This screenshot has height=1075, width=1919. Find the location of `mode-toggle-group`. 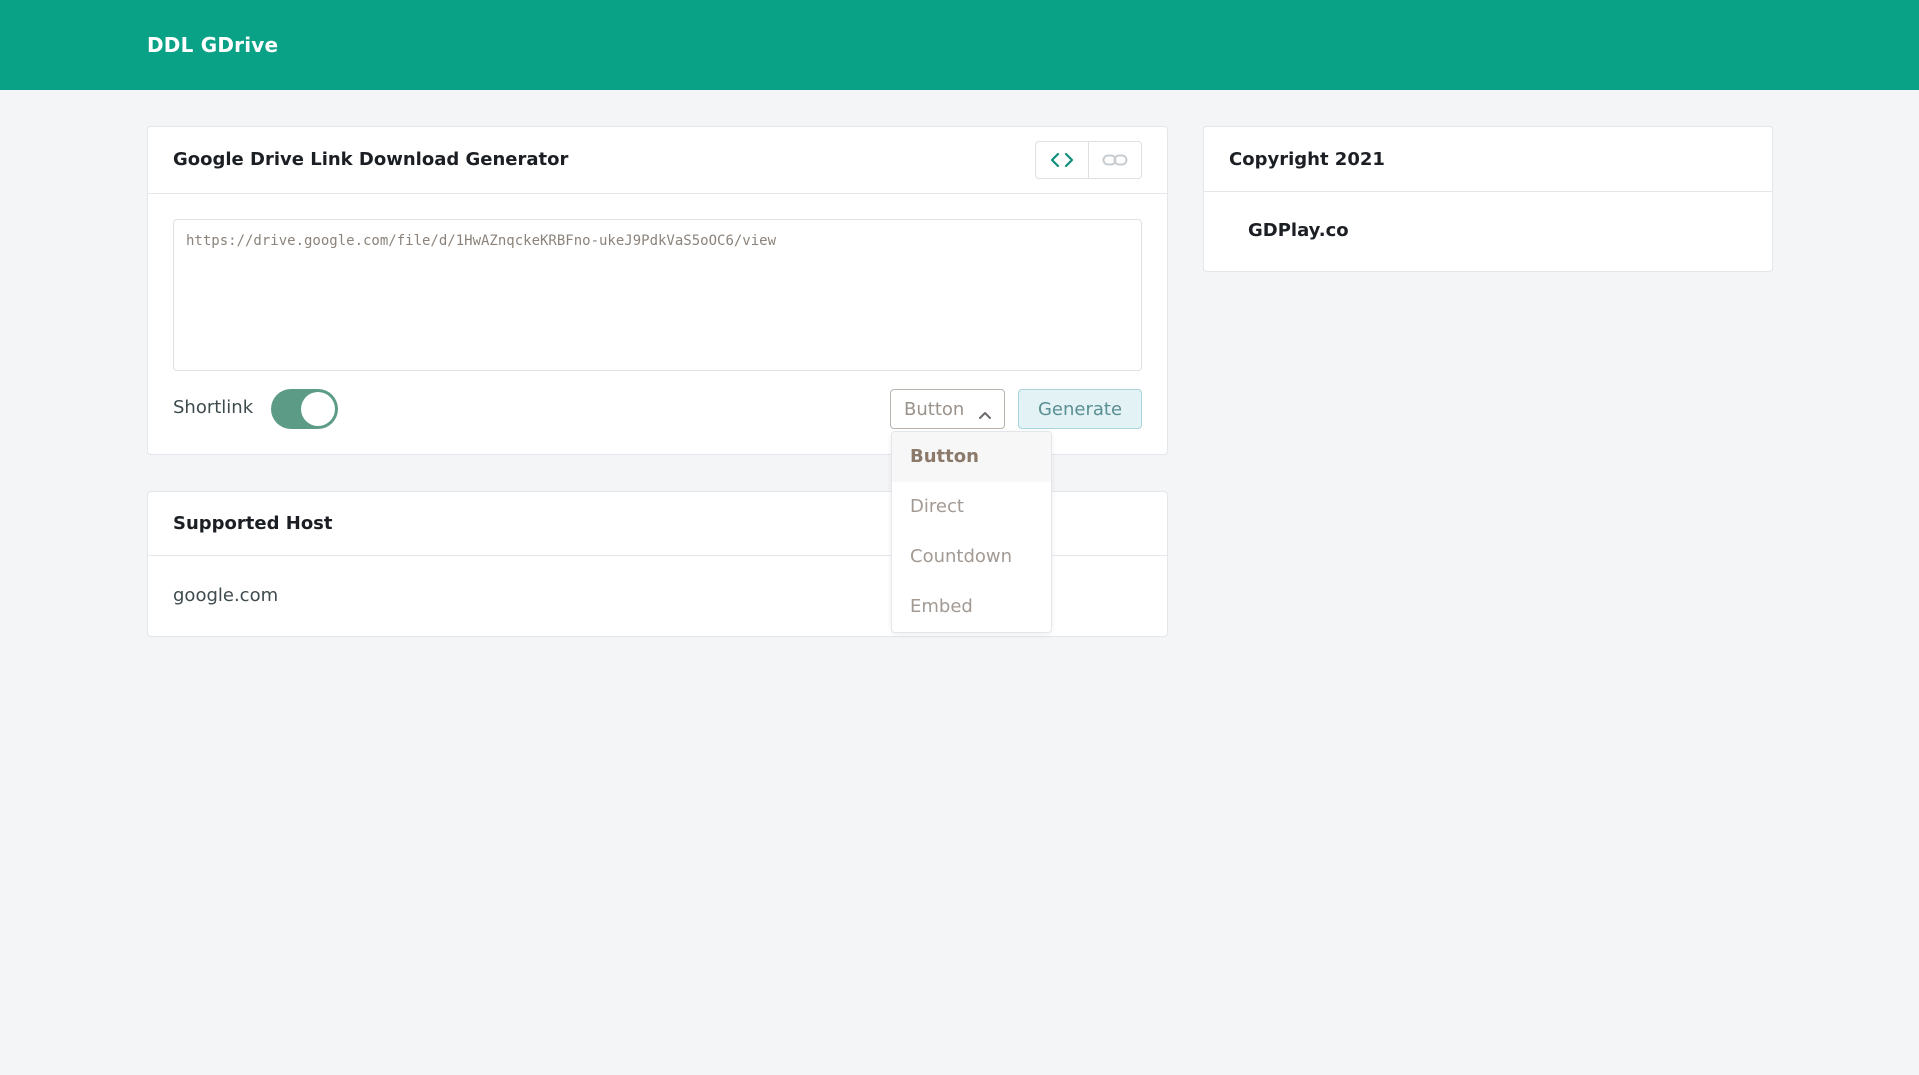

mode-toggle-group is located at coordinates (1088, 160).